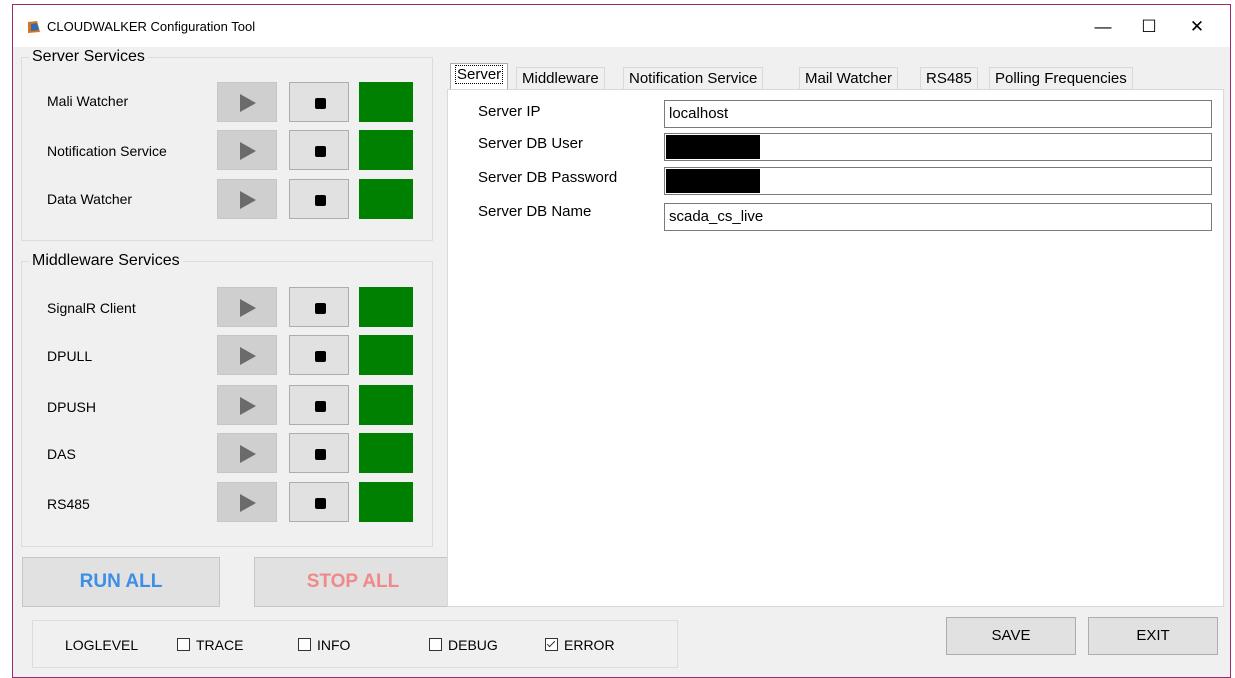  Describe the element at coordinates (580, 645) in the screenshot. I see `loglevel-error-checkbox: ERROR` at that location.